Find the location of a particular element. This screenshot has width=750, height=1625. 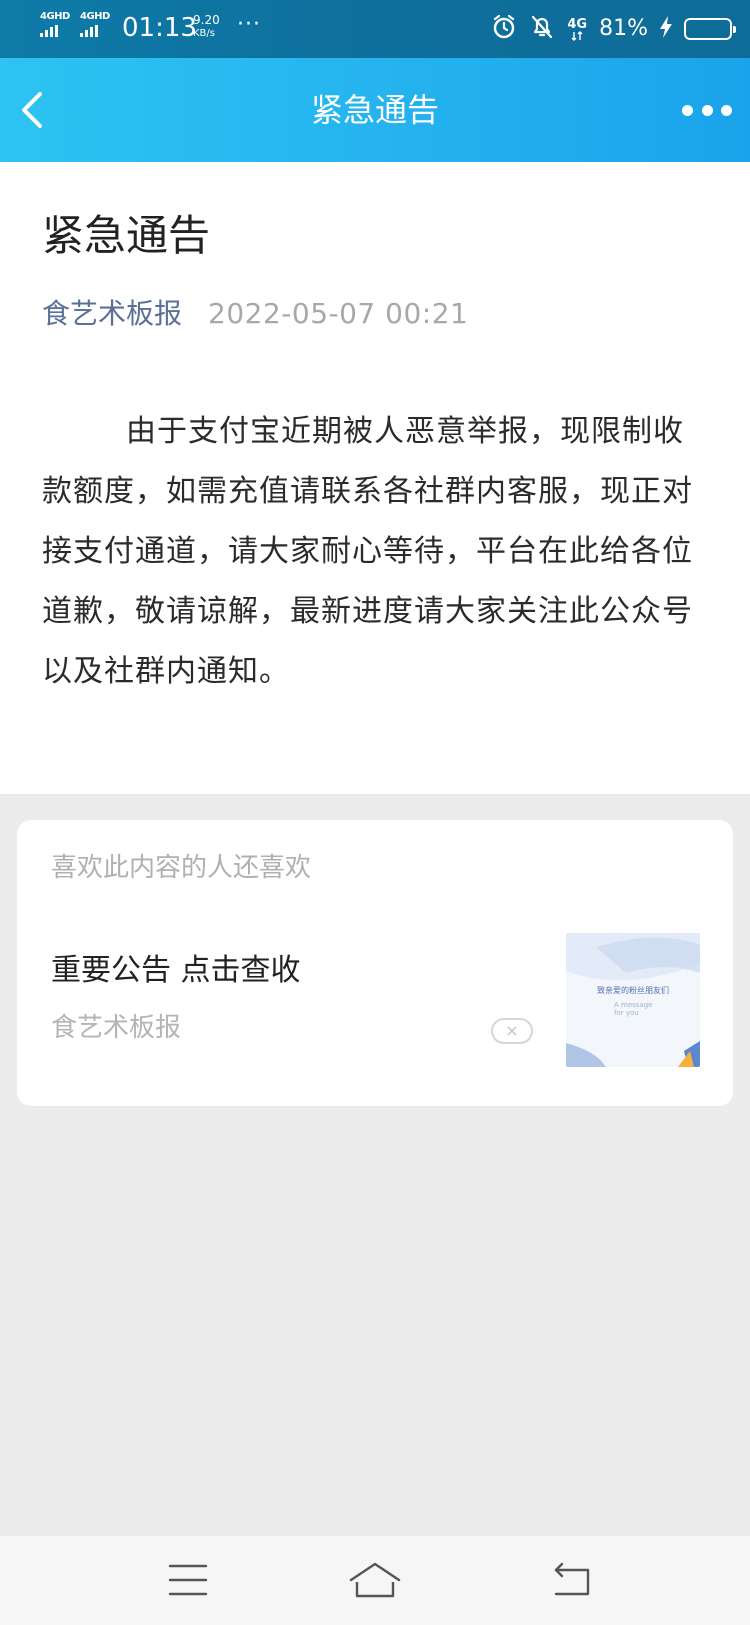

recommended-article-title: 重要公告 点击查收 is located at coordinates (176, 970).